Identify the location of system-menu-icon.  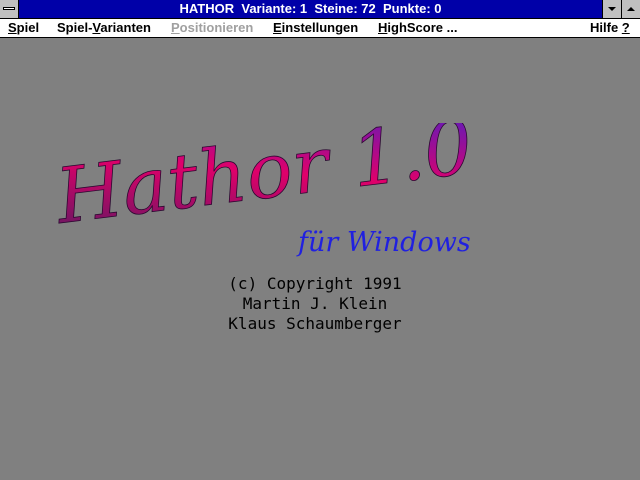
(9, 8).